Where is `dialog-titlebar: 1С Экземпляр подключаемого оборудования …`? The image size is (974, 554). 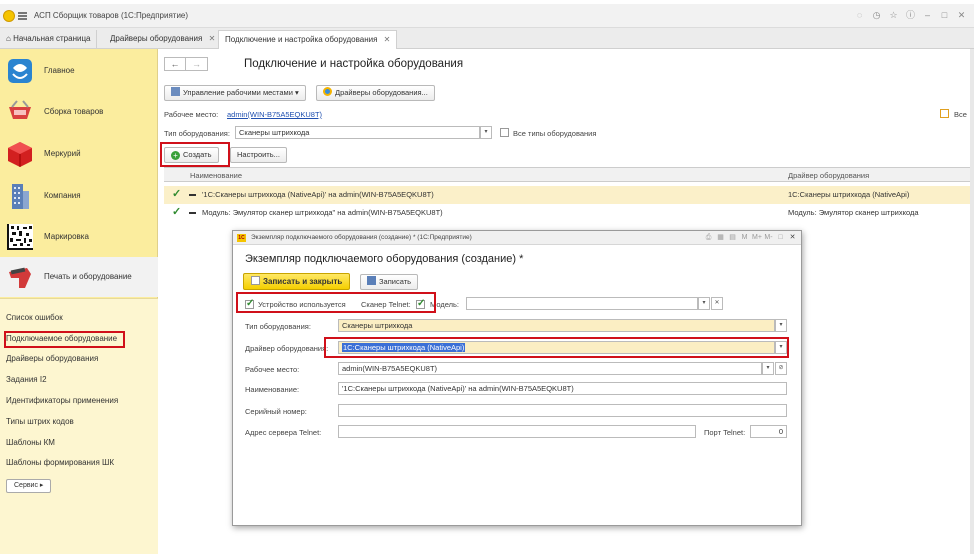 dialog-titlebar: 1С Экземпляр подключаемого оборудования … is located at coordinates (517, 238).